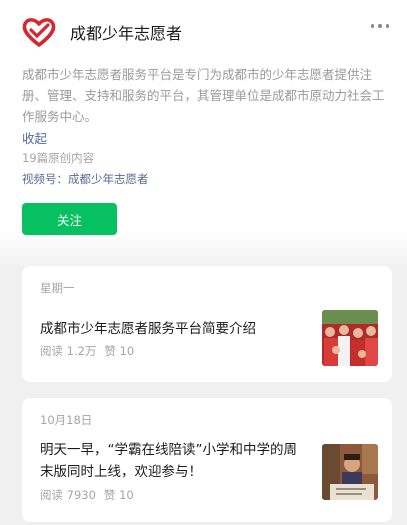  What do you see at coordinates (68, 495) in the screenshot?
I see `read-count: 阅读 7930` at bounding box center [68, 495].